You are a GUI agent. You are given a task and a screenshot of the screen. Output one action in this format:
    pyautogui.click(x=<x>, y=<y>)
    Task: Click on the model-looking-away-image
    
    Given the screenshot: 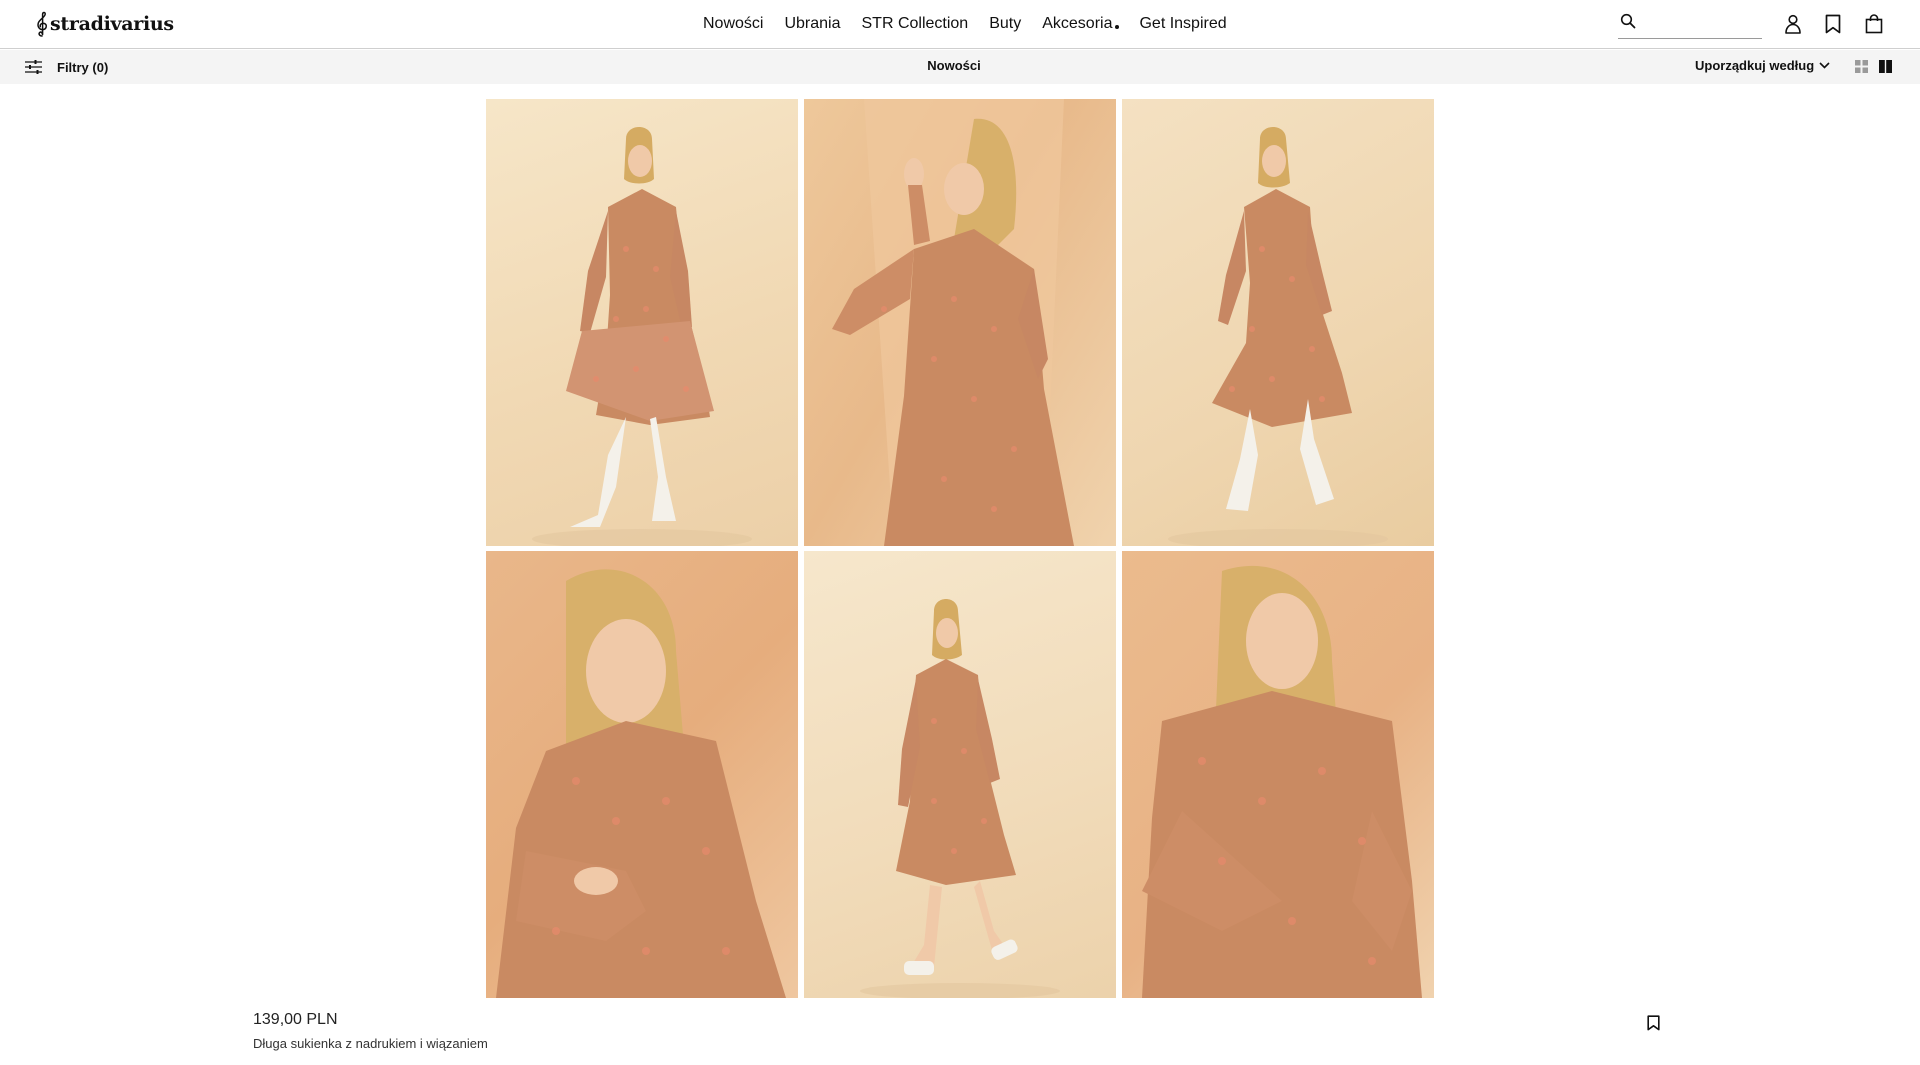 What is the action you would take?
    pyautogui.click(x=1282, y=781)
    